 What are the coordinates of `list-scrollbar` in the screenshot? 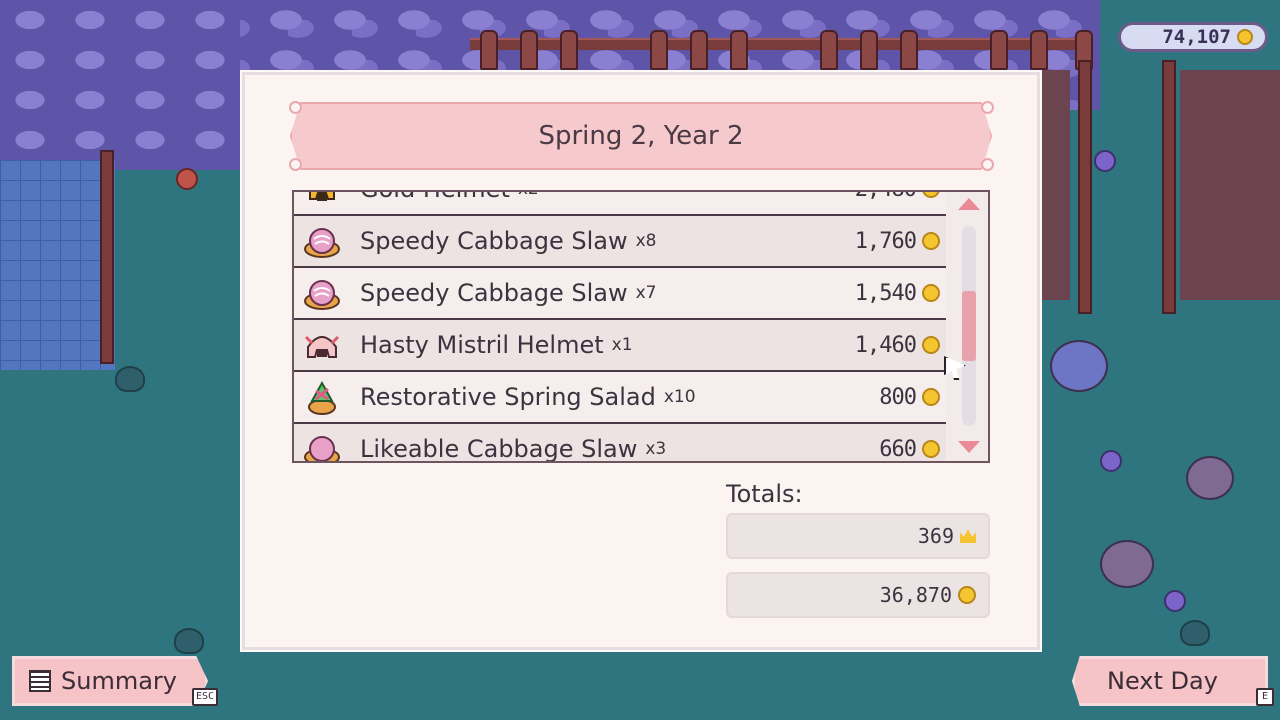 It's located at (968, 326).